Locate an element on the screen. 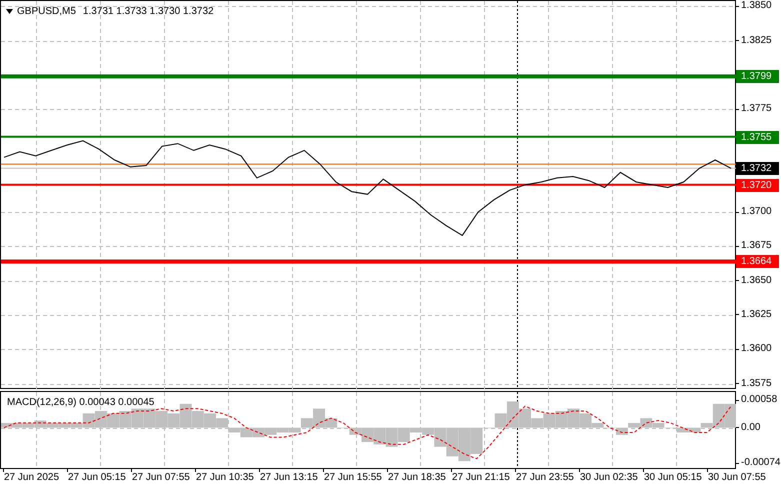 This screenshot has height=489, width=781. macd-label: MACD(12,26,9) 0.00043 0.00045 is located at coordinates (80, 403).